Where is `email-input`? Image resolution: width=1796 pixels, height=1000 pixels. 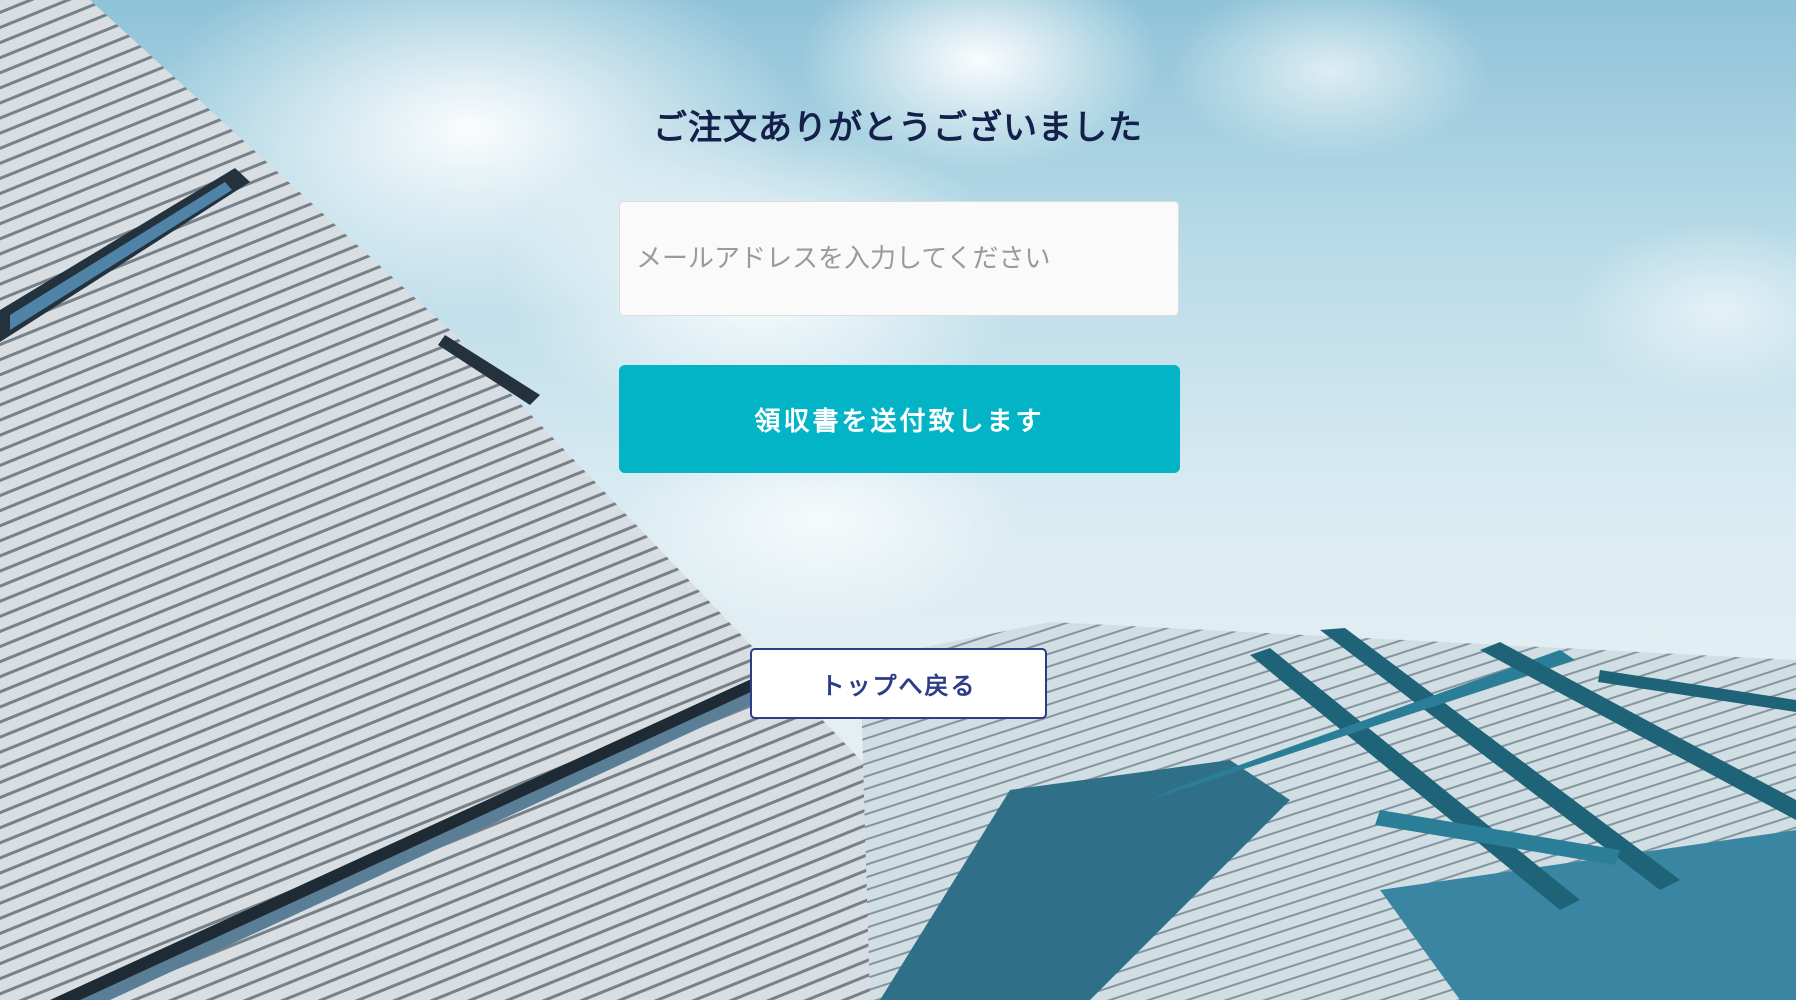
email-input is located at coordinates (899, 258).